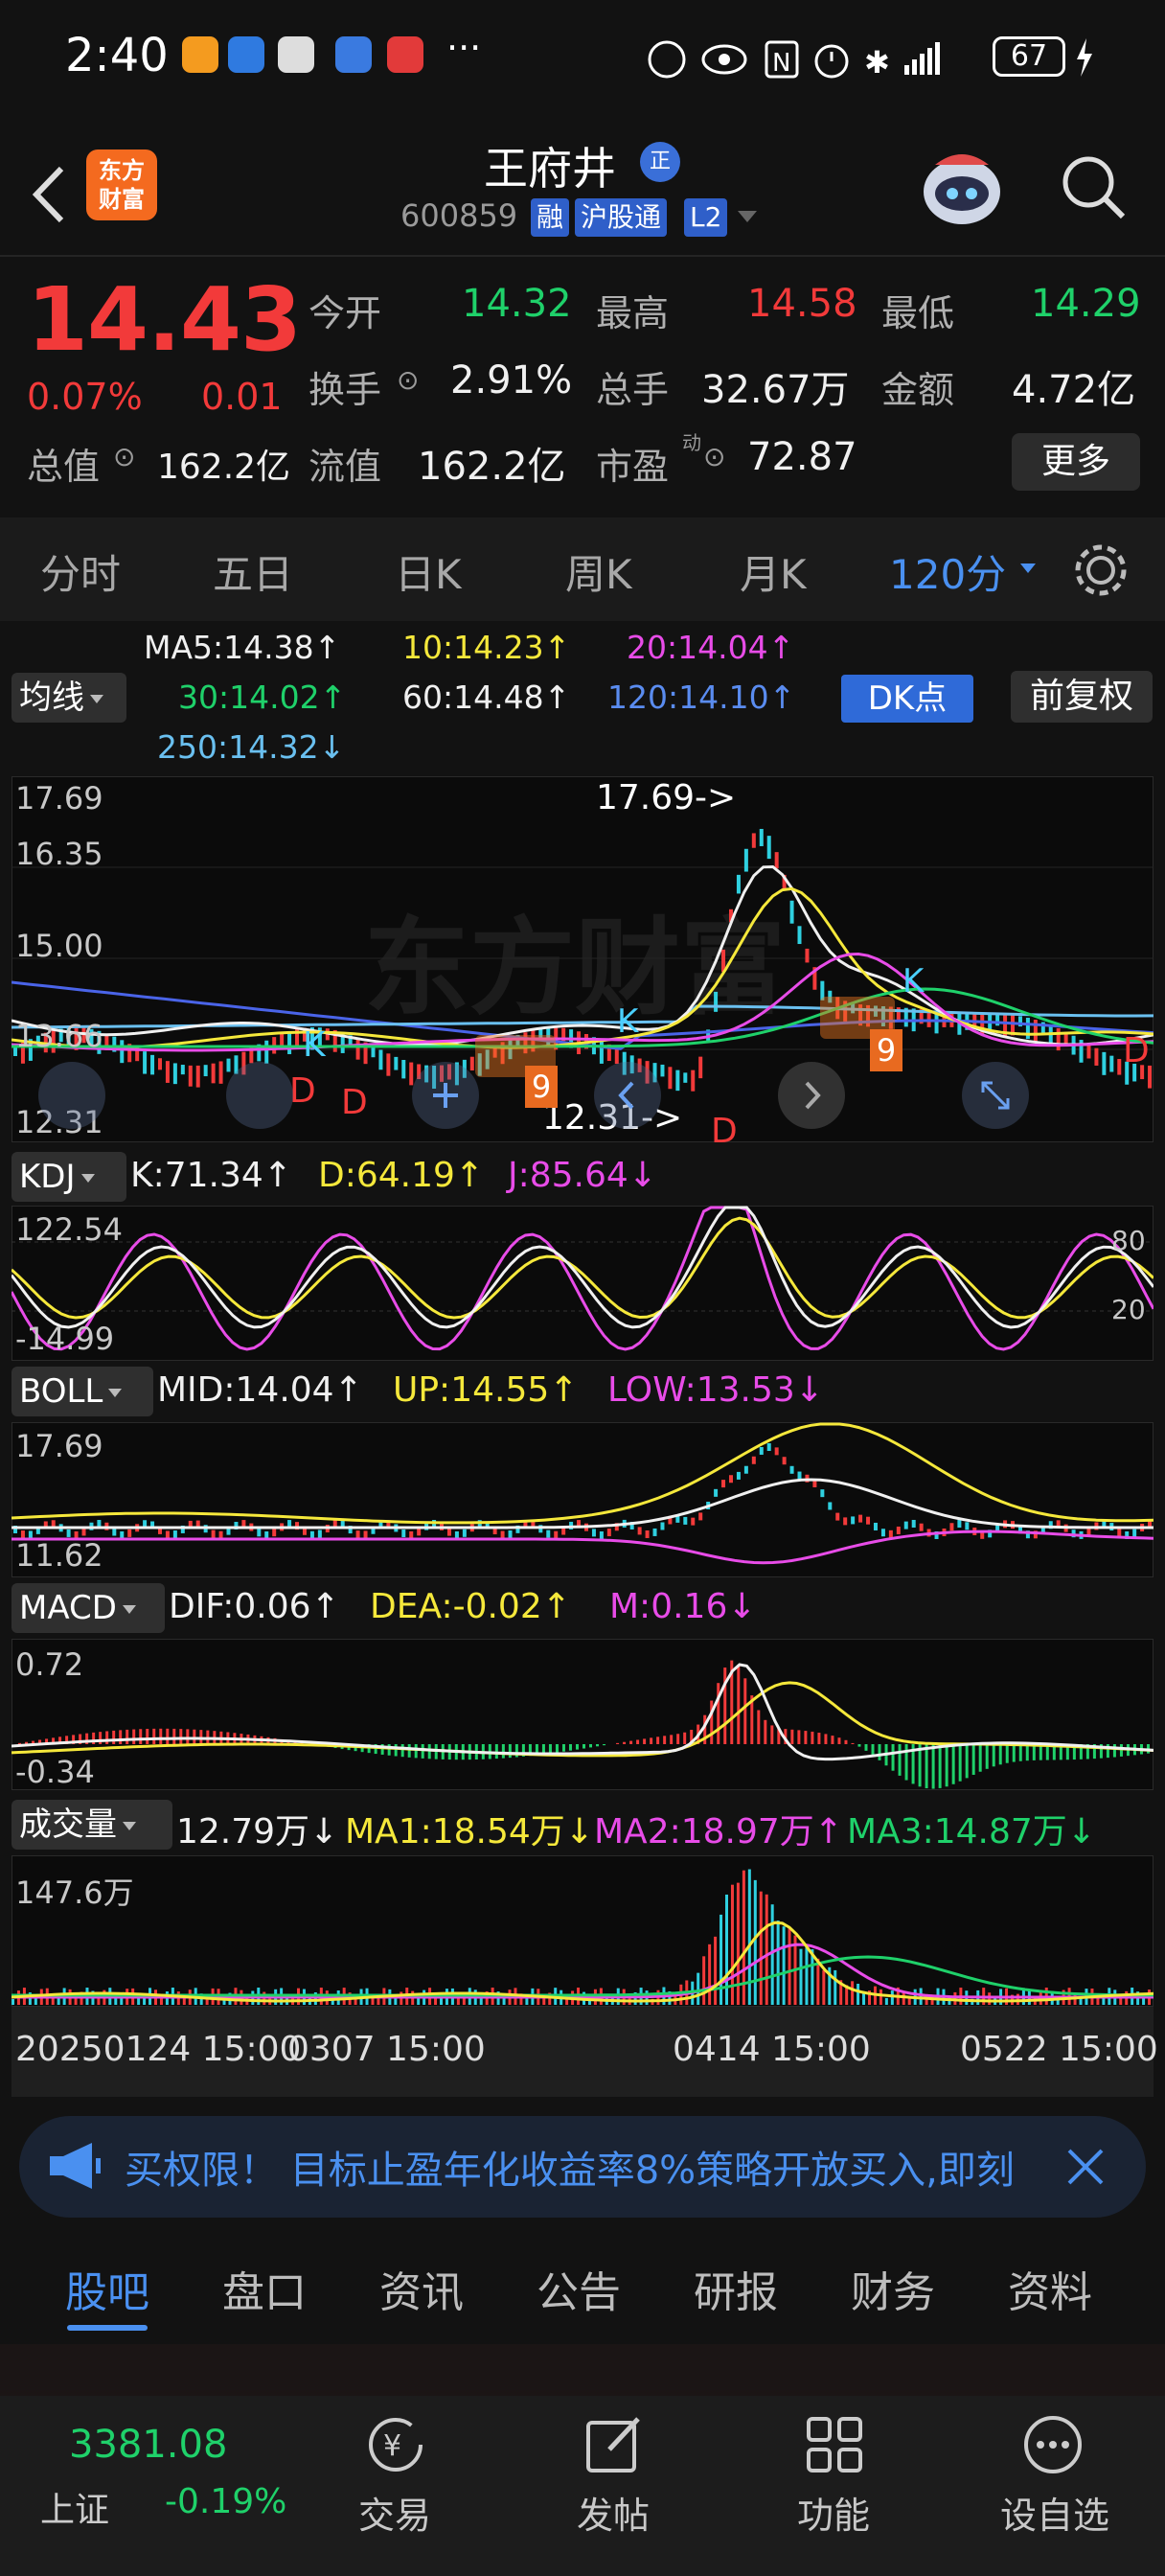 The image size is (1165, 2576). Describe the element at coordinates (962, 187) in the screenshot. I see `ai-assistant-icon` at that location.